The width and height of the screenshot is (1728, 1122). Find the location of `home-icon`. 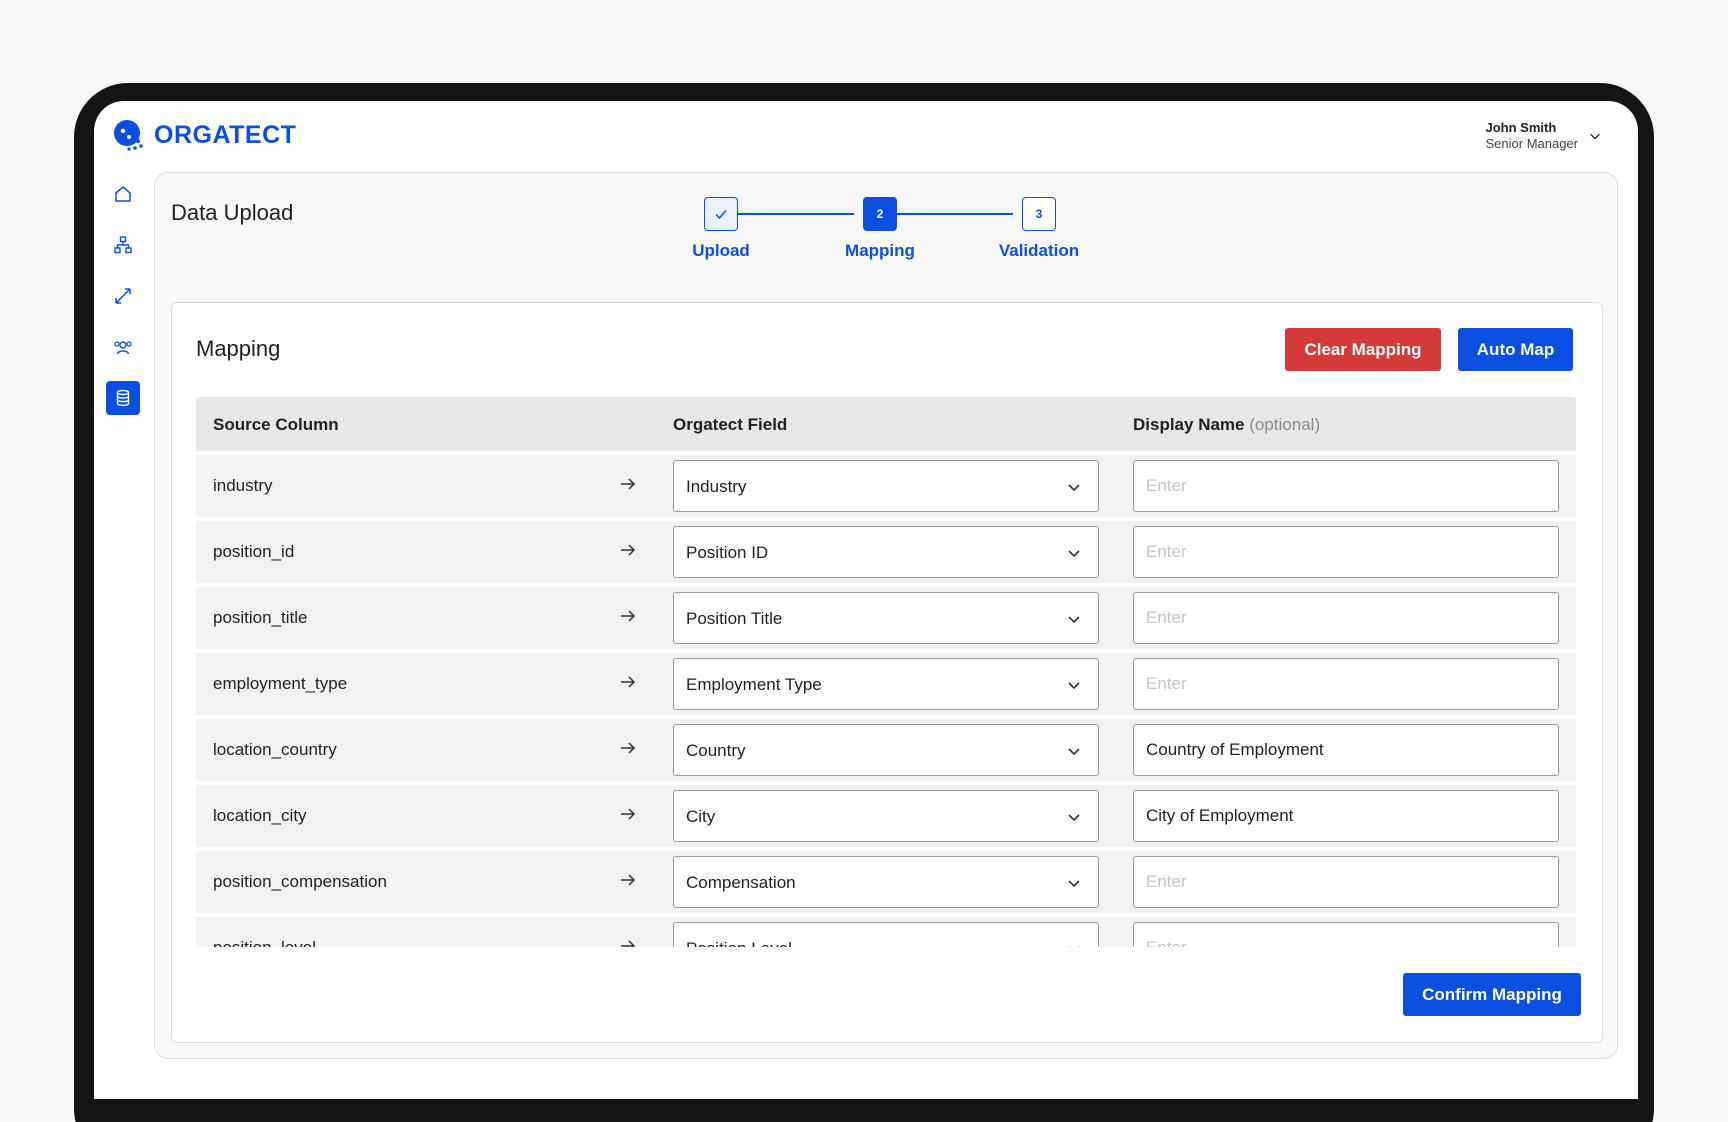

home-icon is located at coordinates (123, 194).